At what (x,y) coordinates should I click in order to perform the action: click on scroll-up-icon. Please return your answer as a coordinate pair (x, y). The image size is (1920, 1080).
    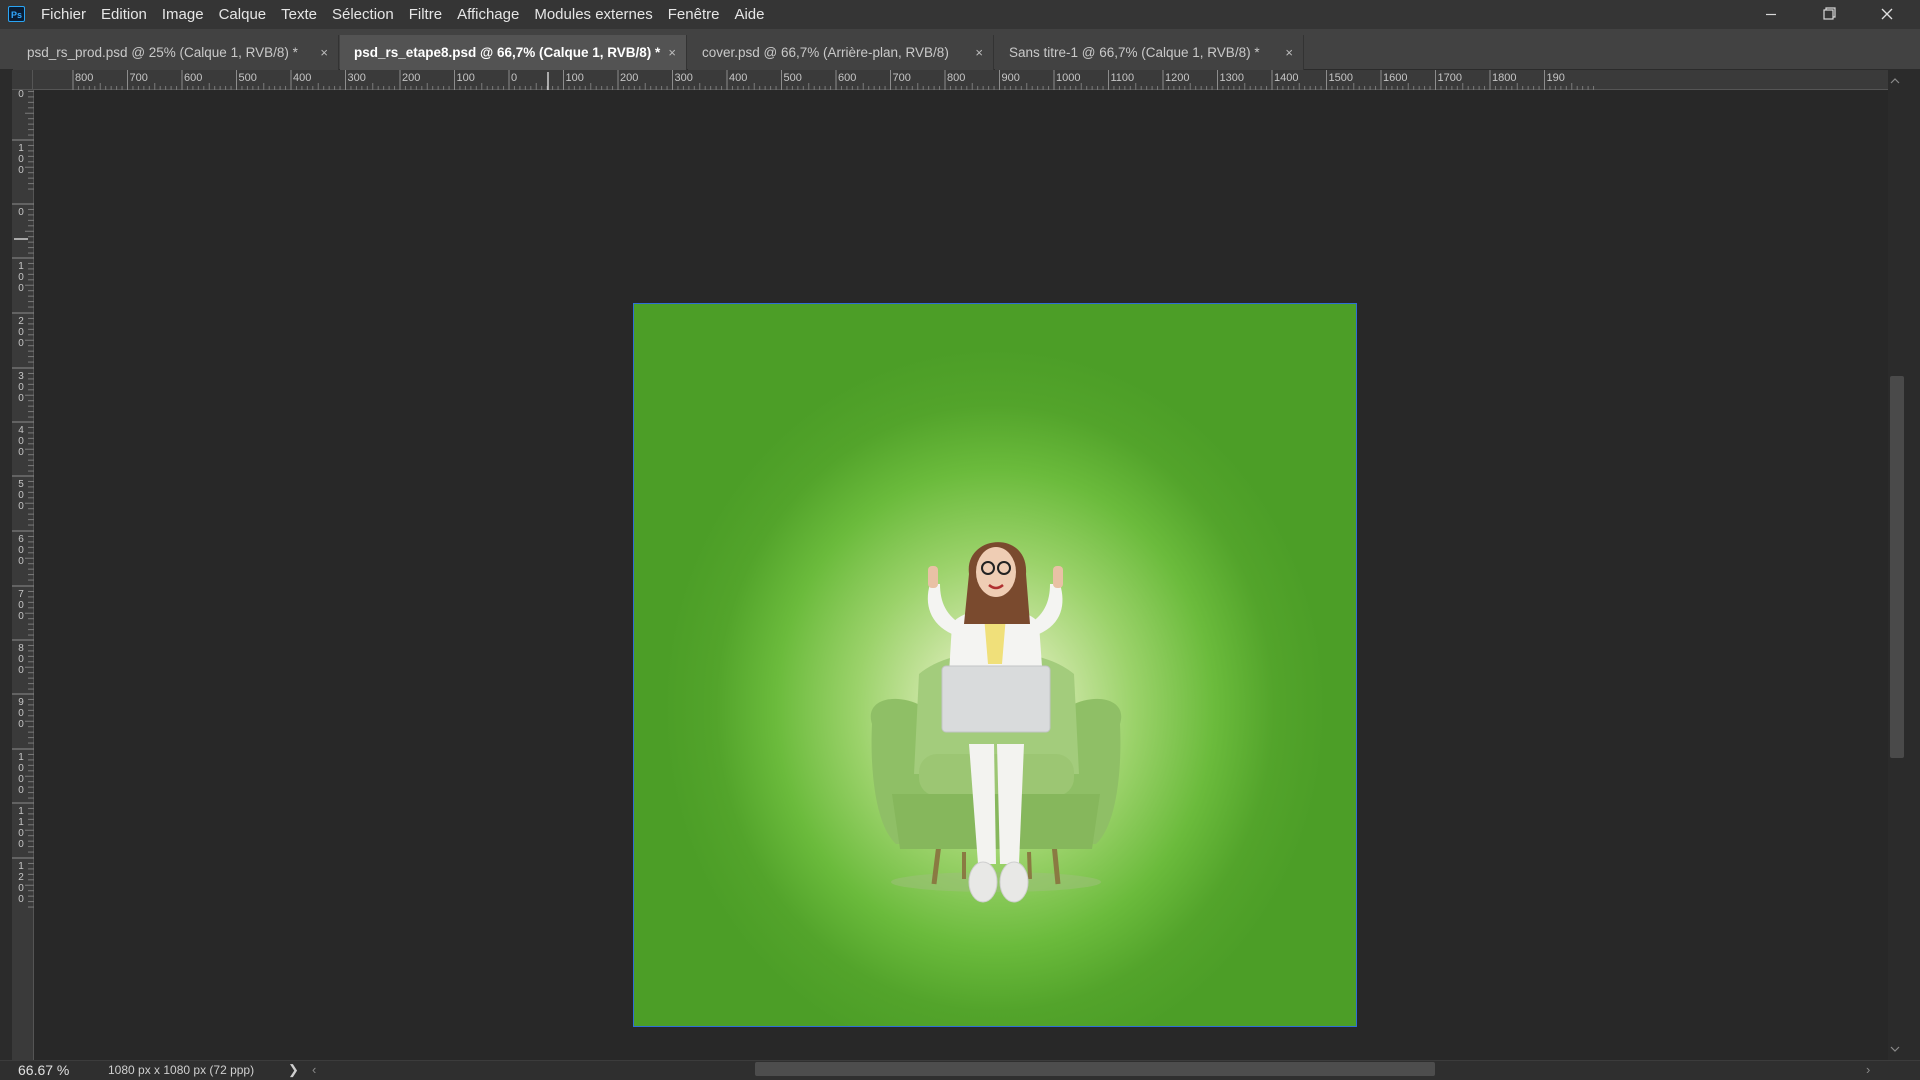
    Looking at the image, I should click on (1895, 81).